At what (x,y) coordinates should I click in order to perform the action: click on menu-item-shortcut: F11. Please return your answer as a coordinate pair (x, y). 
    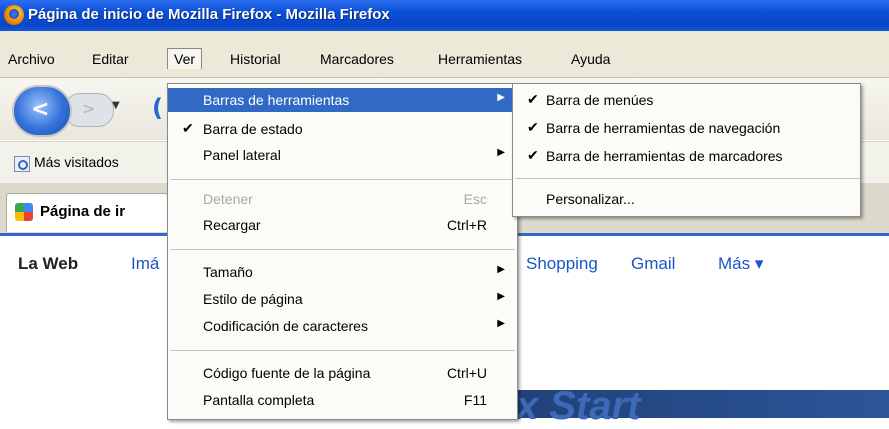
    Looking at the image, I should click on (475, 400).